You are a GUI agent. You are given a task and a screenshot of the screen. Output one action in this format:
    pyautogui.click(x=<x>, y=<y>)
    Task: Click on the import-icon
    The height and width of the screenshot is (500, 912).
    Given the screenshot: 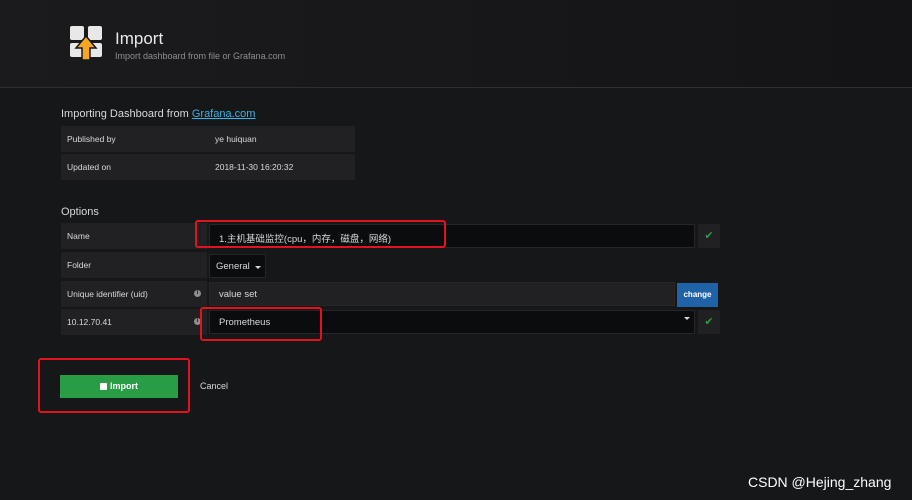 What is the action you would take?
    pyautogui.click(x=86, y=43)
    